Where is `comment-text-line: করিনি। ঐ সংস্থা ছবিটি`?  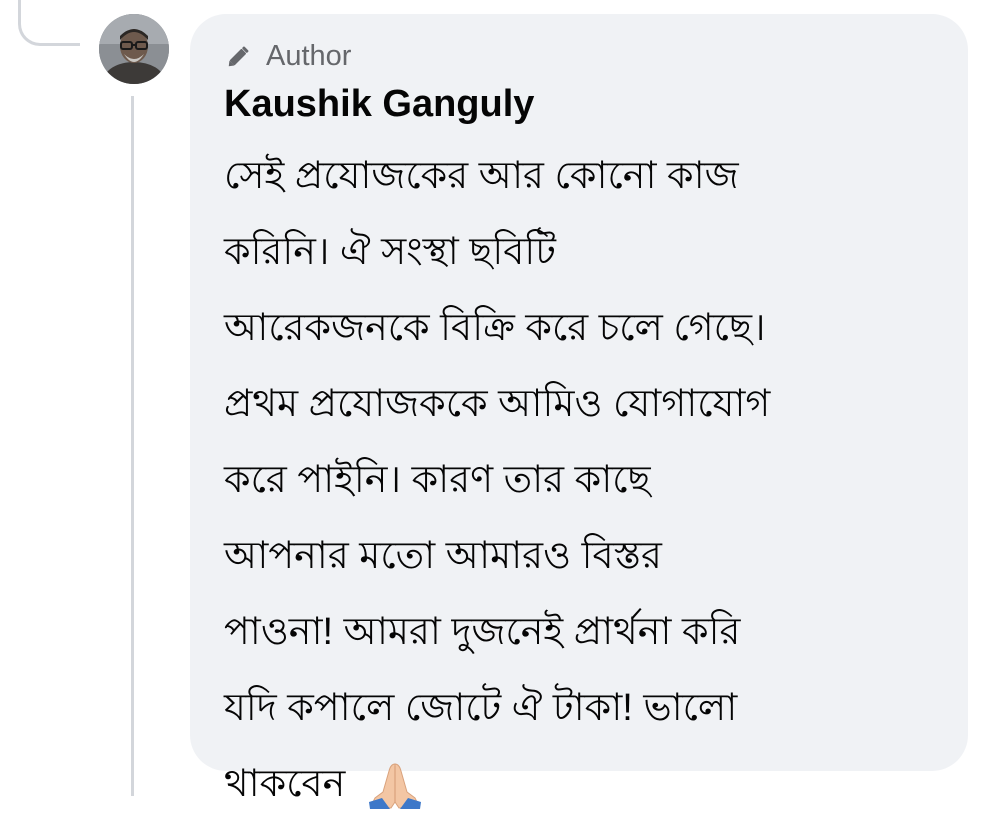 comment-text-line: করিনি। ঐ সংস্থা ছবিটি is located at coordinates (390, 252).